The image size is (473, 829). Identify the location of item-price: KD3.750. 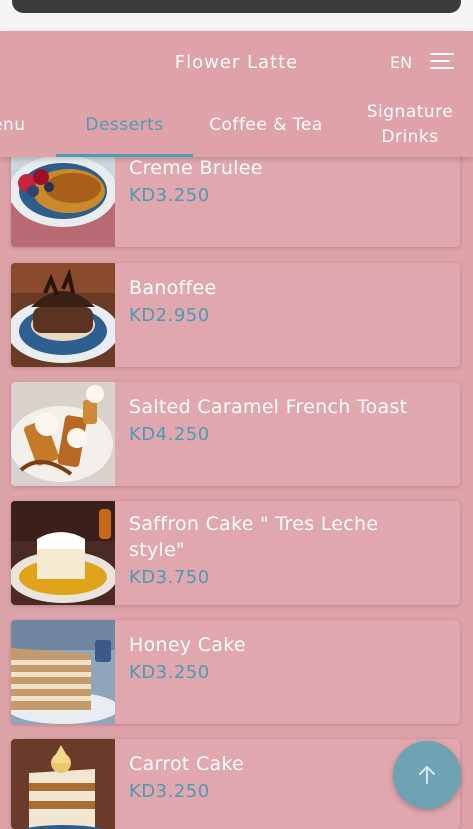
(169, 577).